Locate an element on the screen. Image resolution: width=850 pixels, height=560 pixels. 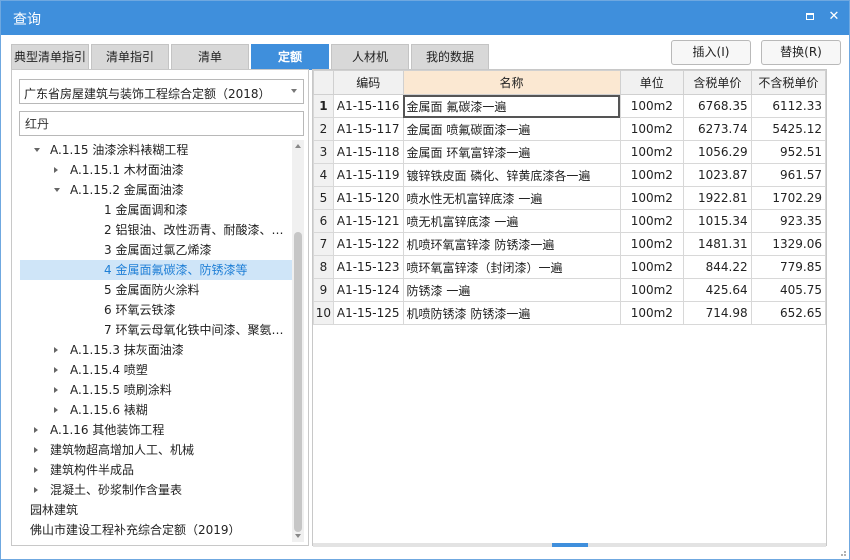
cell-code: A1-15-116 is located at coordinates (368, 106).